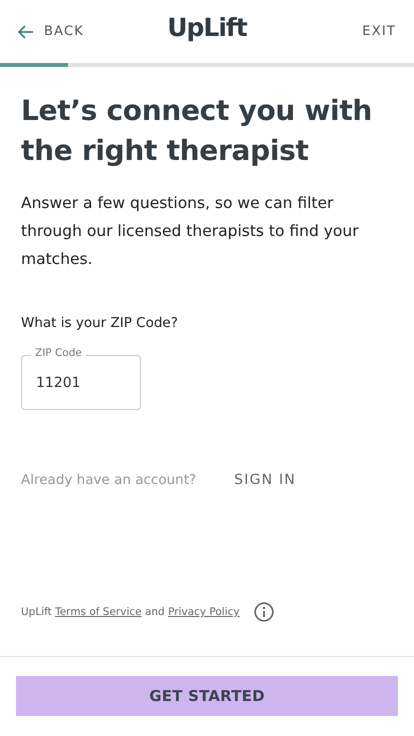 Image resolution: width=414 pixels, height=736 pixels. What do you see at coordinates (100, 323) in the screenshot?
I see `question-label: What is your ZIP Code?` at bounding box center [100, 323].